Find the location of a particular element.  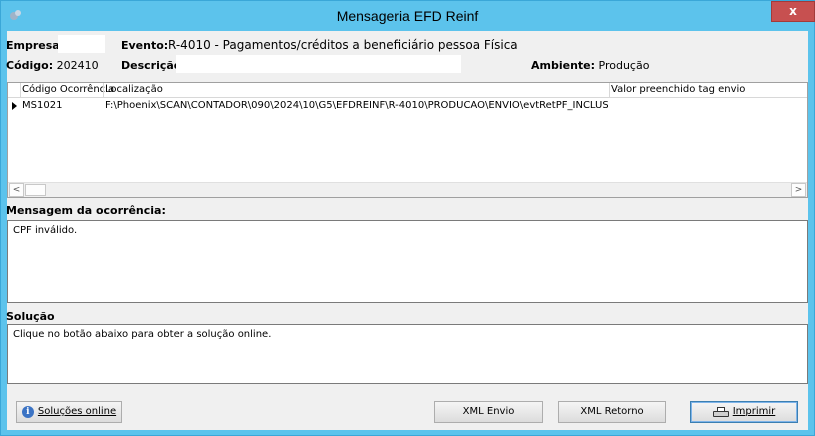

solucao-label: Solução is located at coordinates (30, 316).